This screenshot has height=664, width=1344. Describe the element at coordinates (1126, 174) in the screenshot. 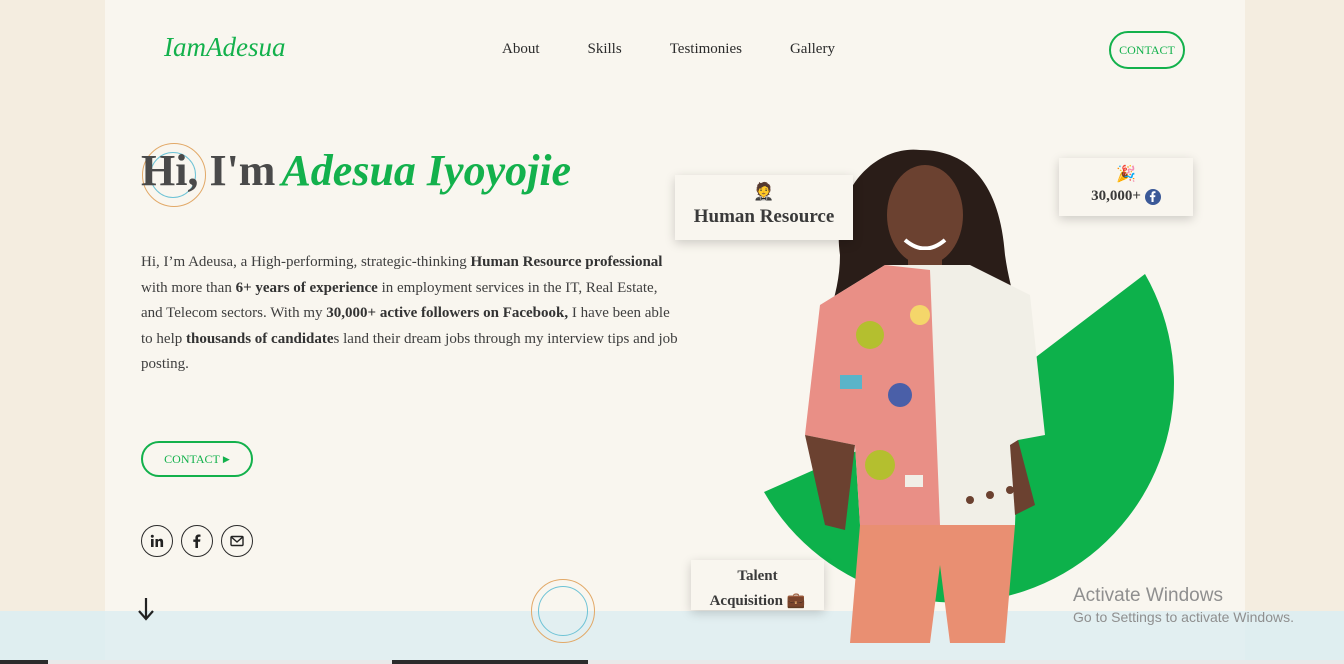

I see `party-popper-icon: 🎉` at that location.